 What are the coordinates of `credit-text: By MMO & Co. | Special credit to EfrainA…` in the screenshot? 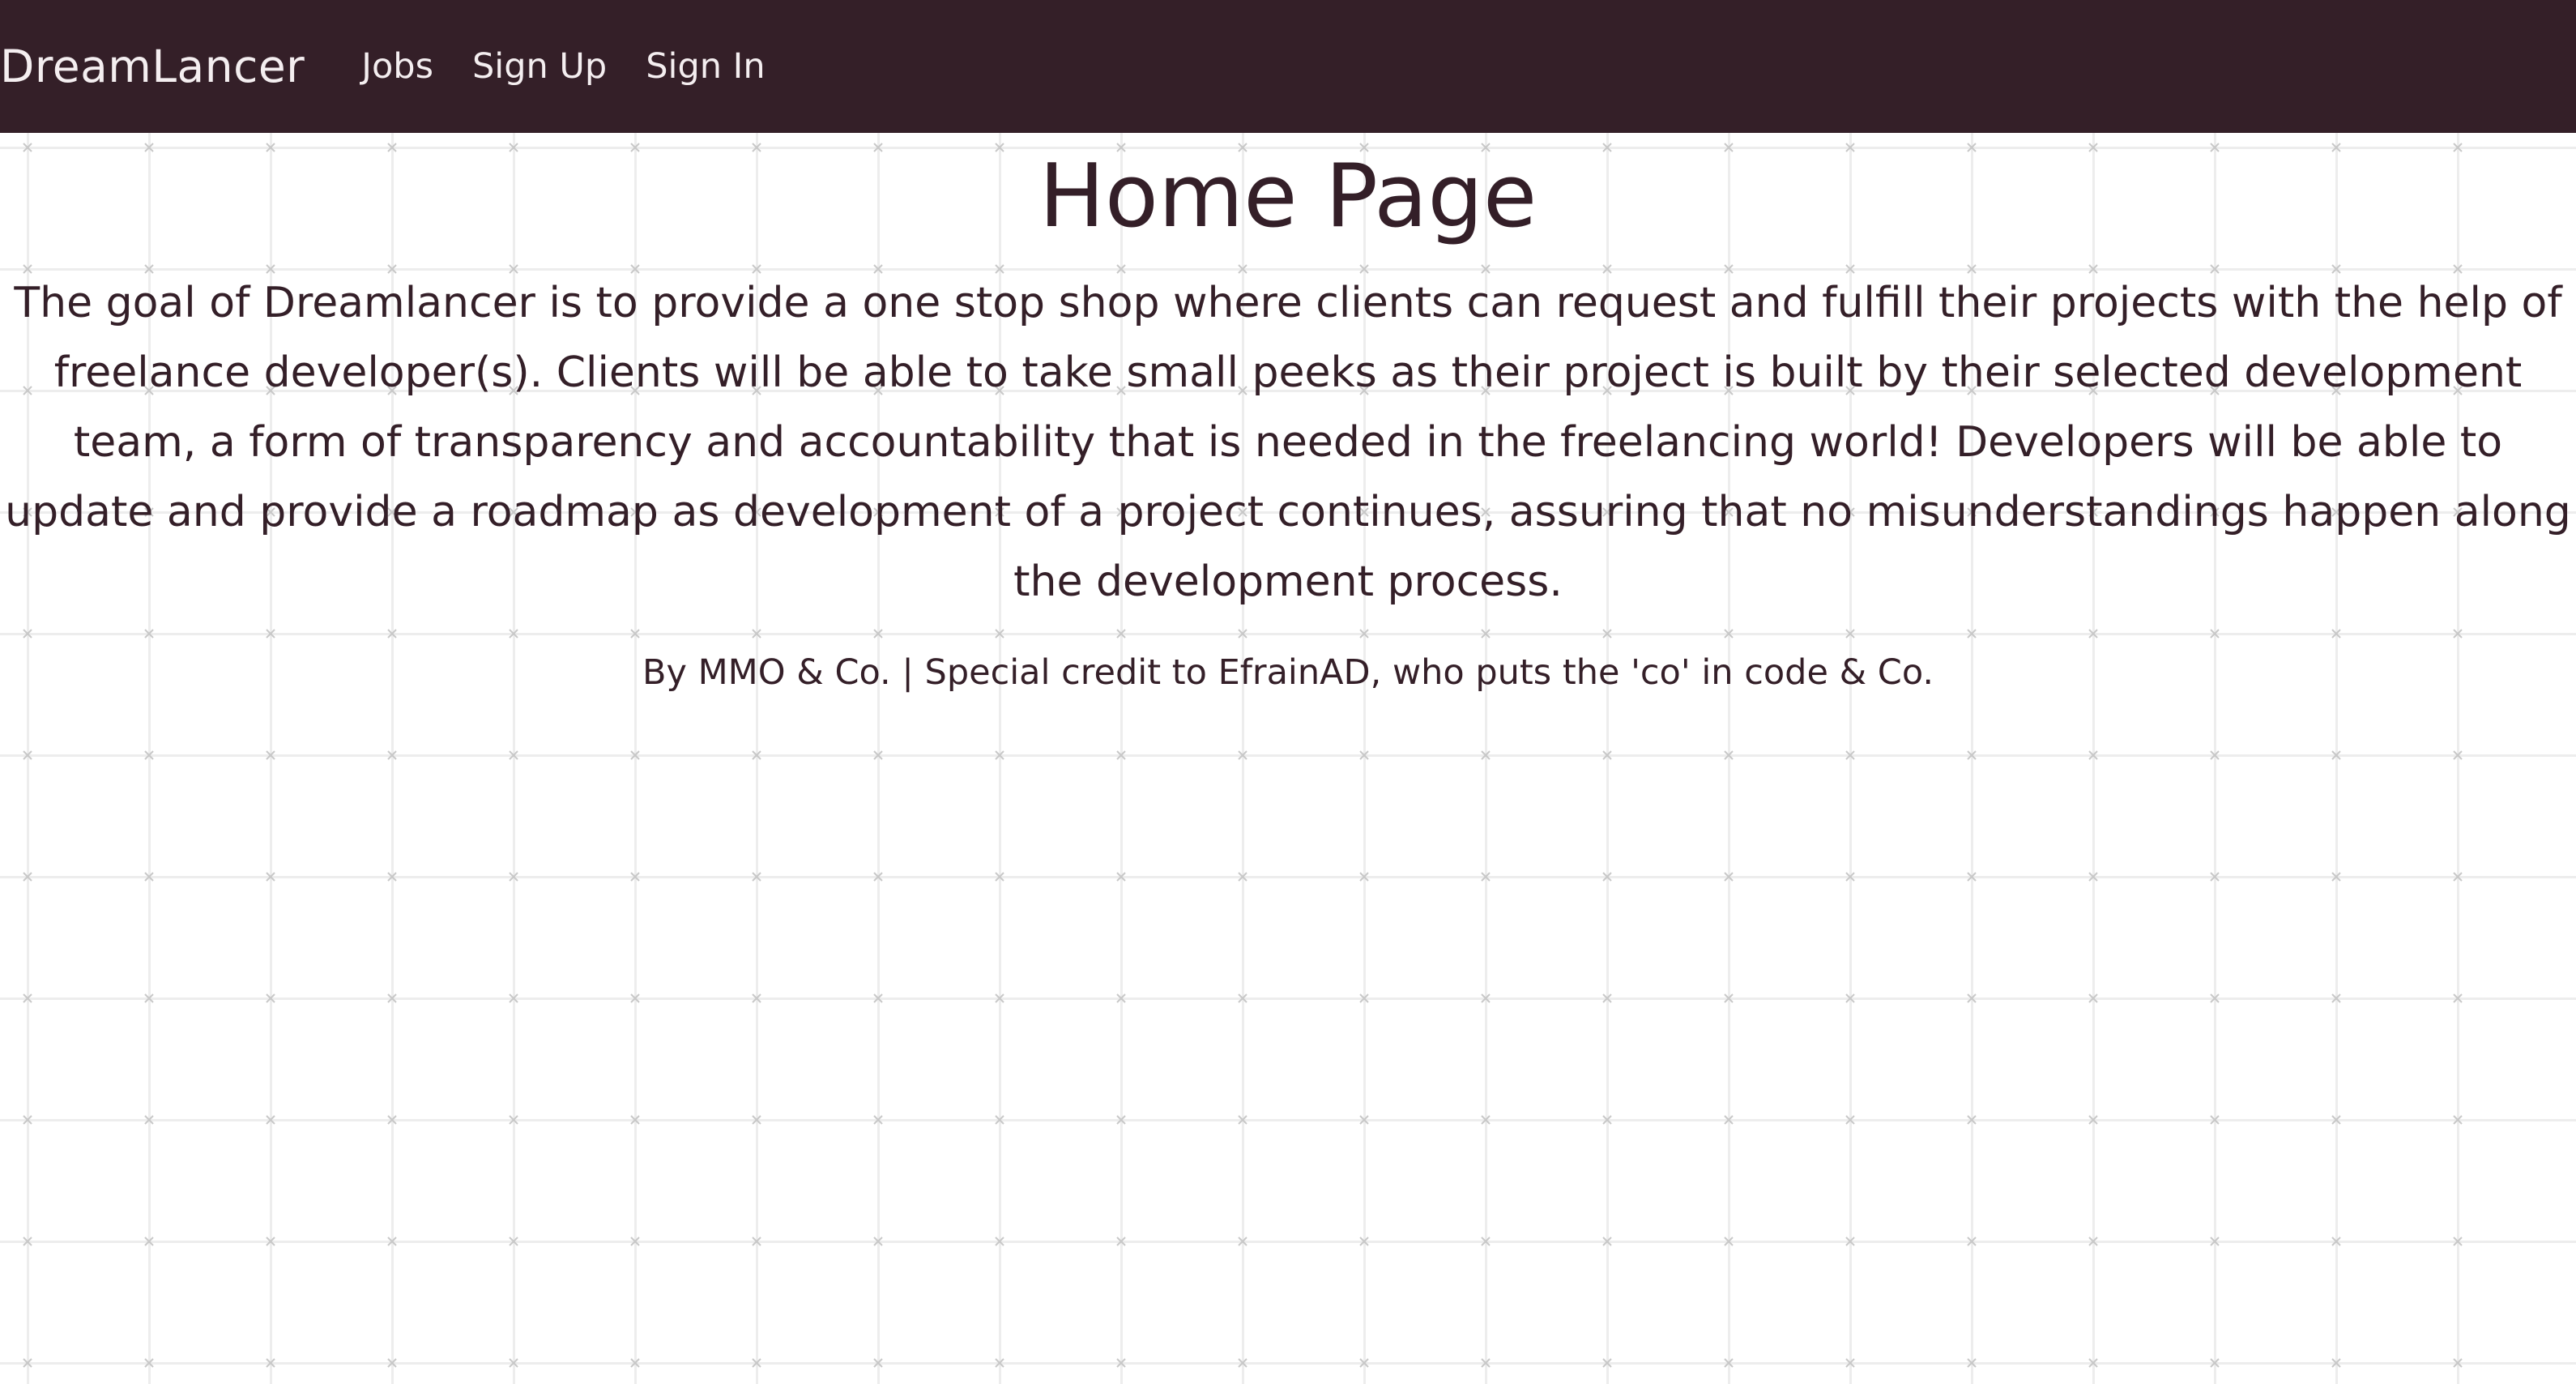 It's located at (1288, 672).